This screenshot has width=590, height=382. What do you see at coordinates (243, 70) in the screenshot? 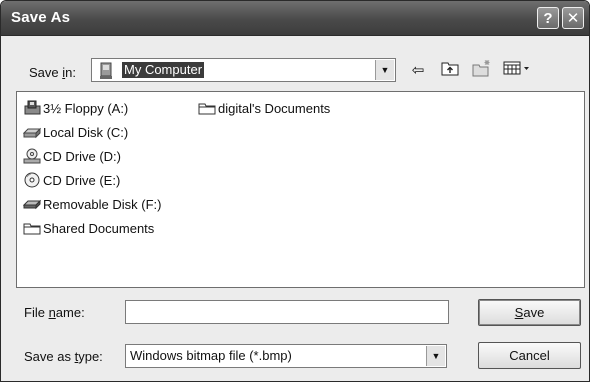
I see `save-in-dropdown: My Computer ▼` at bounding box center [243, 70].